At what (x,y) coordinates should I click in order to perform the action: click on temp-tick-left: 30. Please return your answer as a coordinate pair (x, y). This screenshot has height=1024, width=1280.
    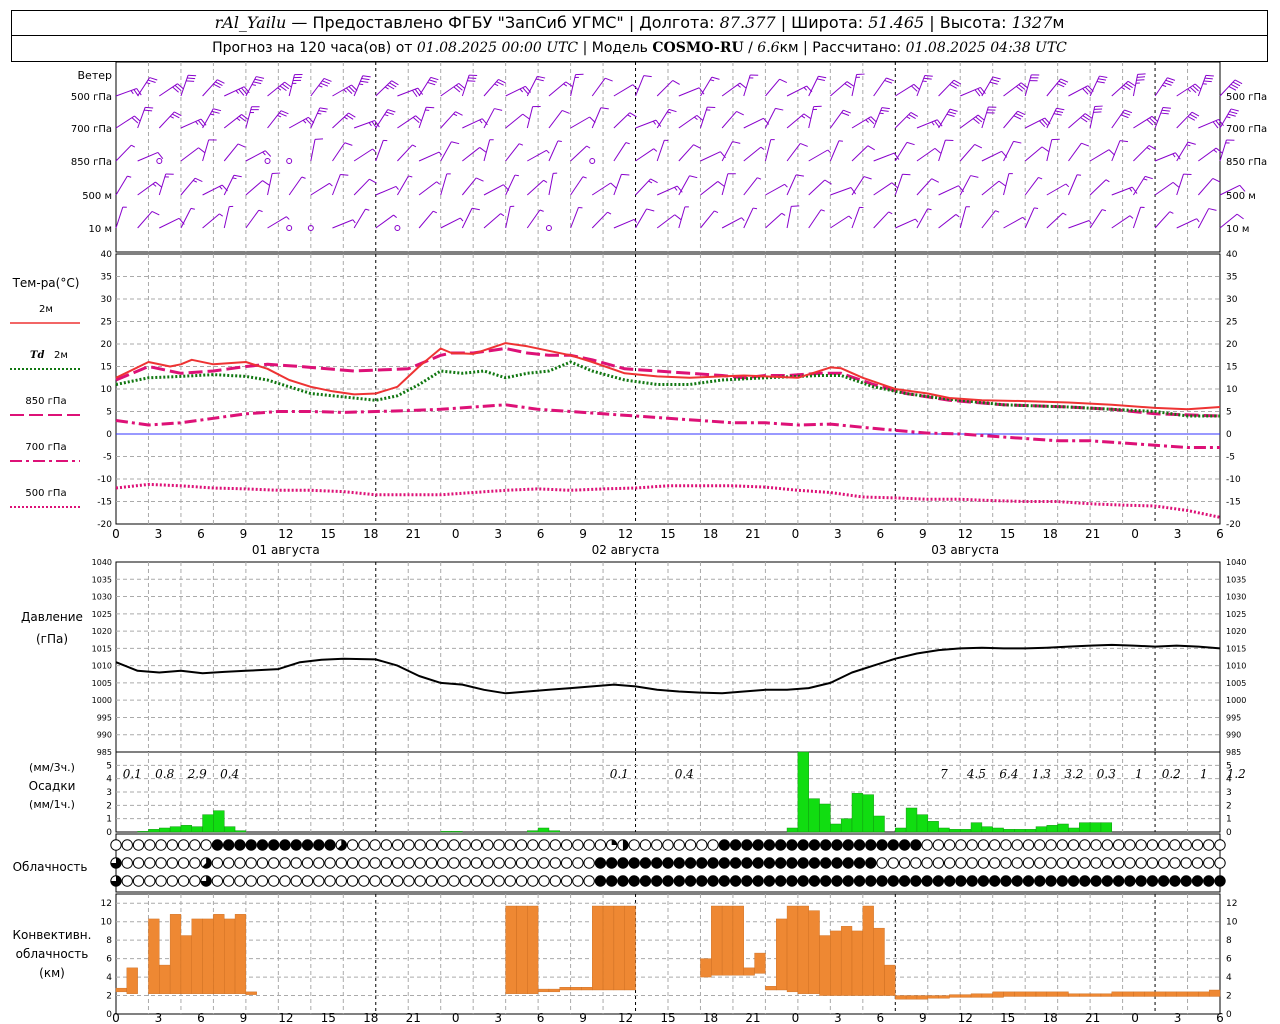
    Looking at the image, I should click on (107, 300).